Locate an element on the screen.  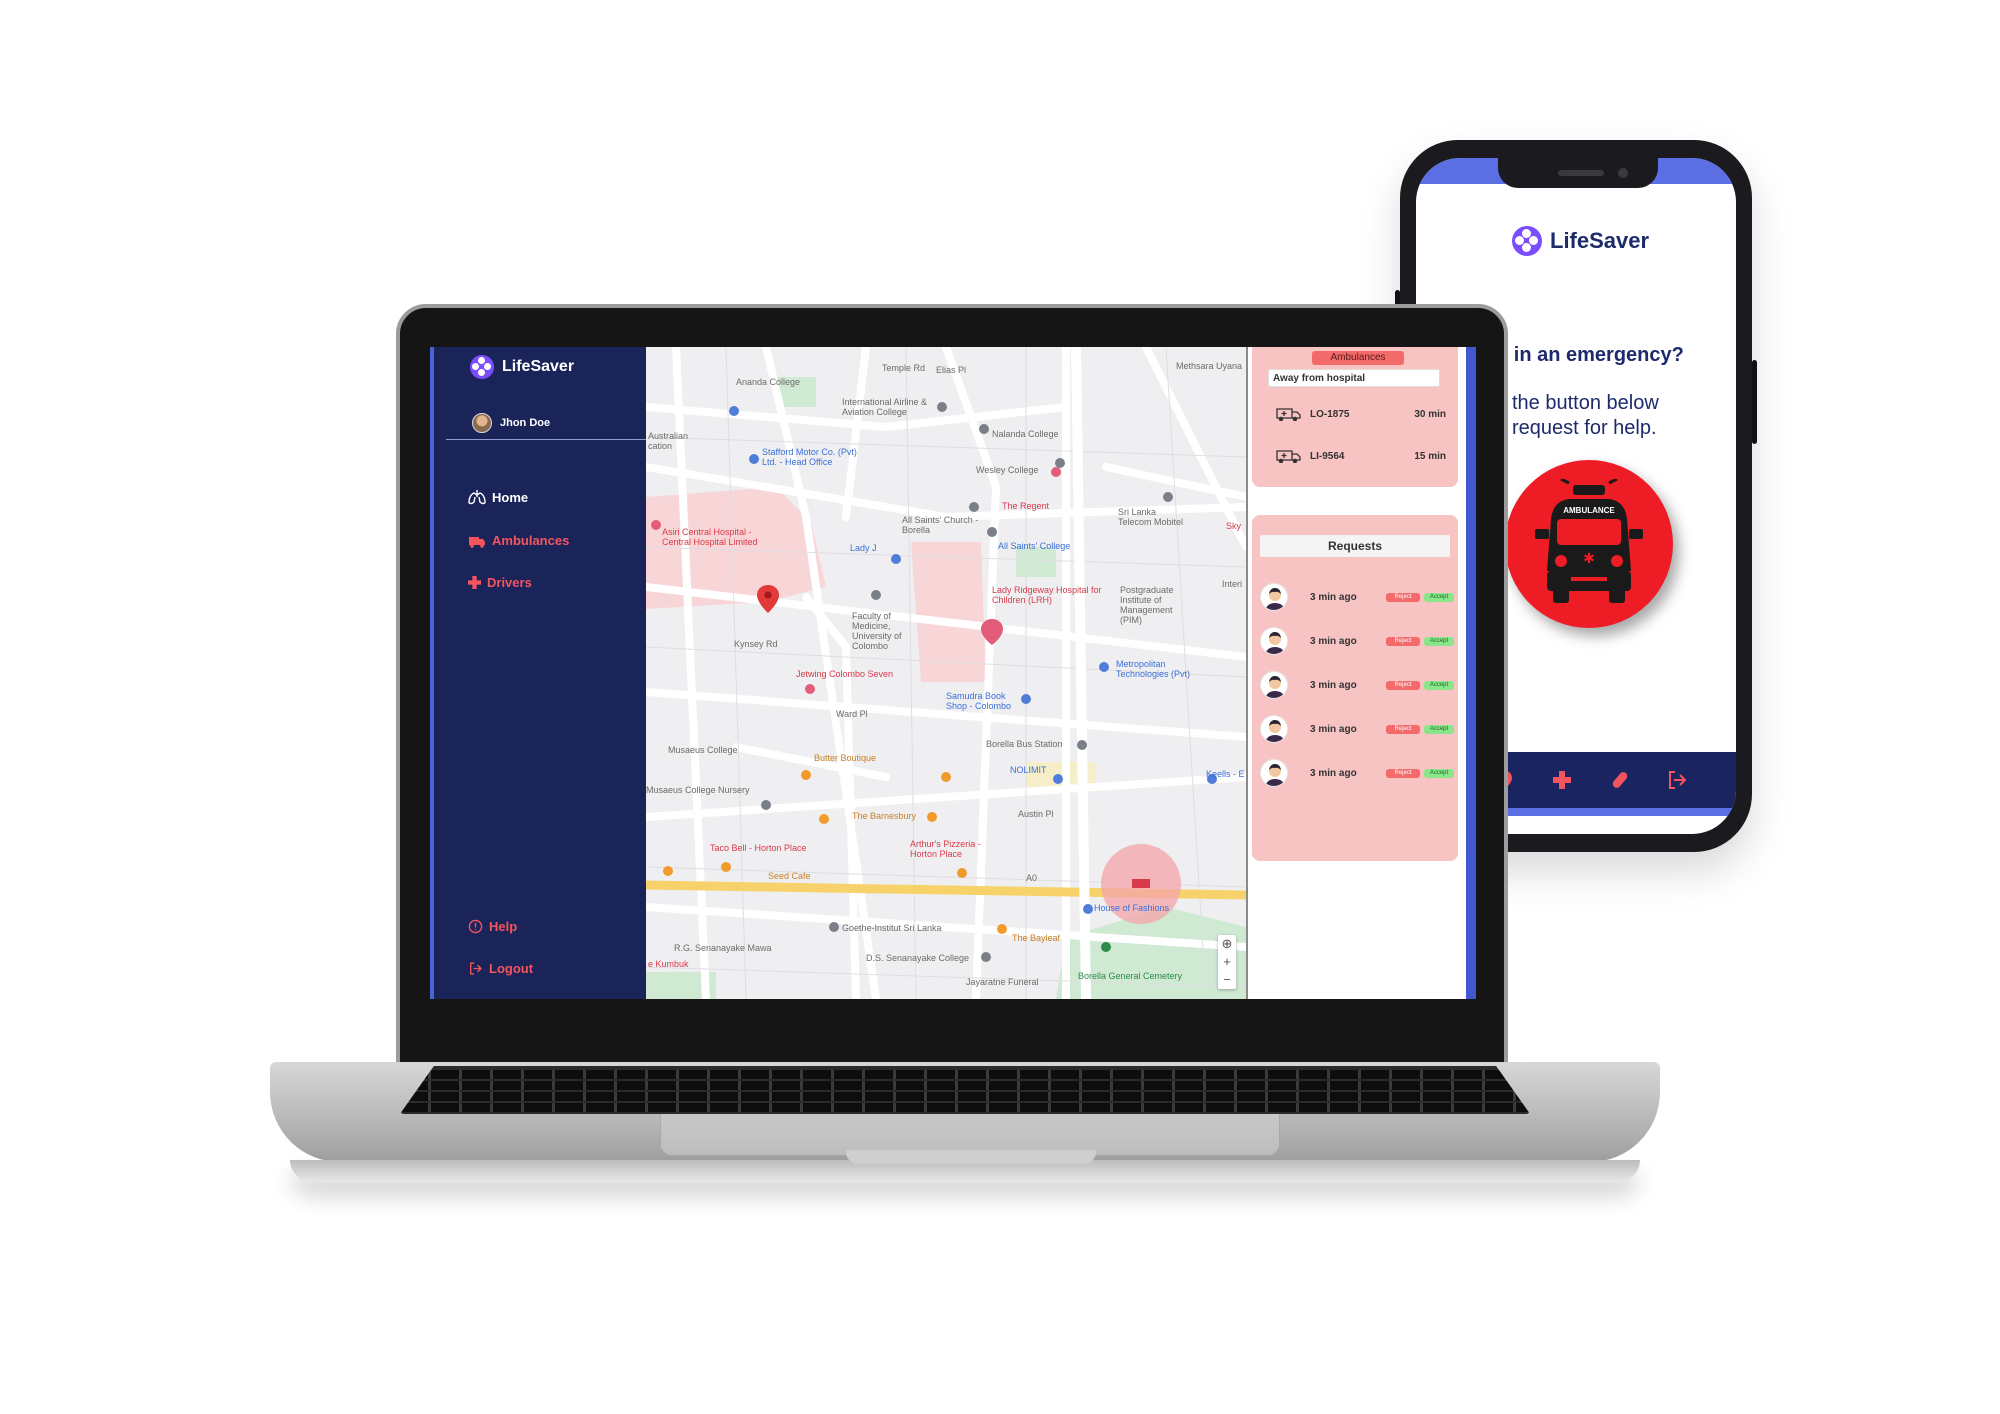
lungs-icon is located at coordinates (477, 497).